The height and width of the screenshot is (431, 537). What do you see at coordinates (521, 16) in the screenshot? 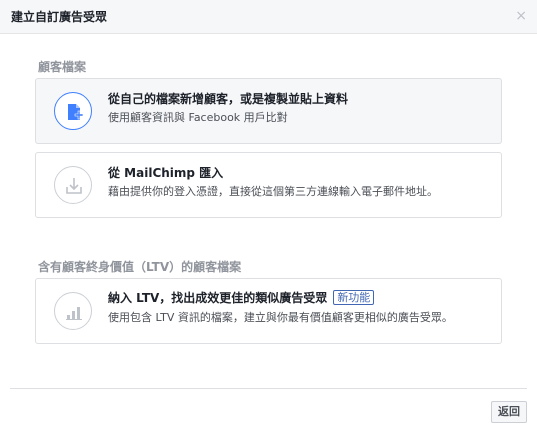
I see `close-icon: ×` at bounding box center [521, 16].